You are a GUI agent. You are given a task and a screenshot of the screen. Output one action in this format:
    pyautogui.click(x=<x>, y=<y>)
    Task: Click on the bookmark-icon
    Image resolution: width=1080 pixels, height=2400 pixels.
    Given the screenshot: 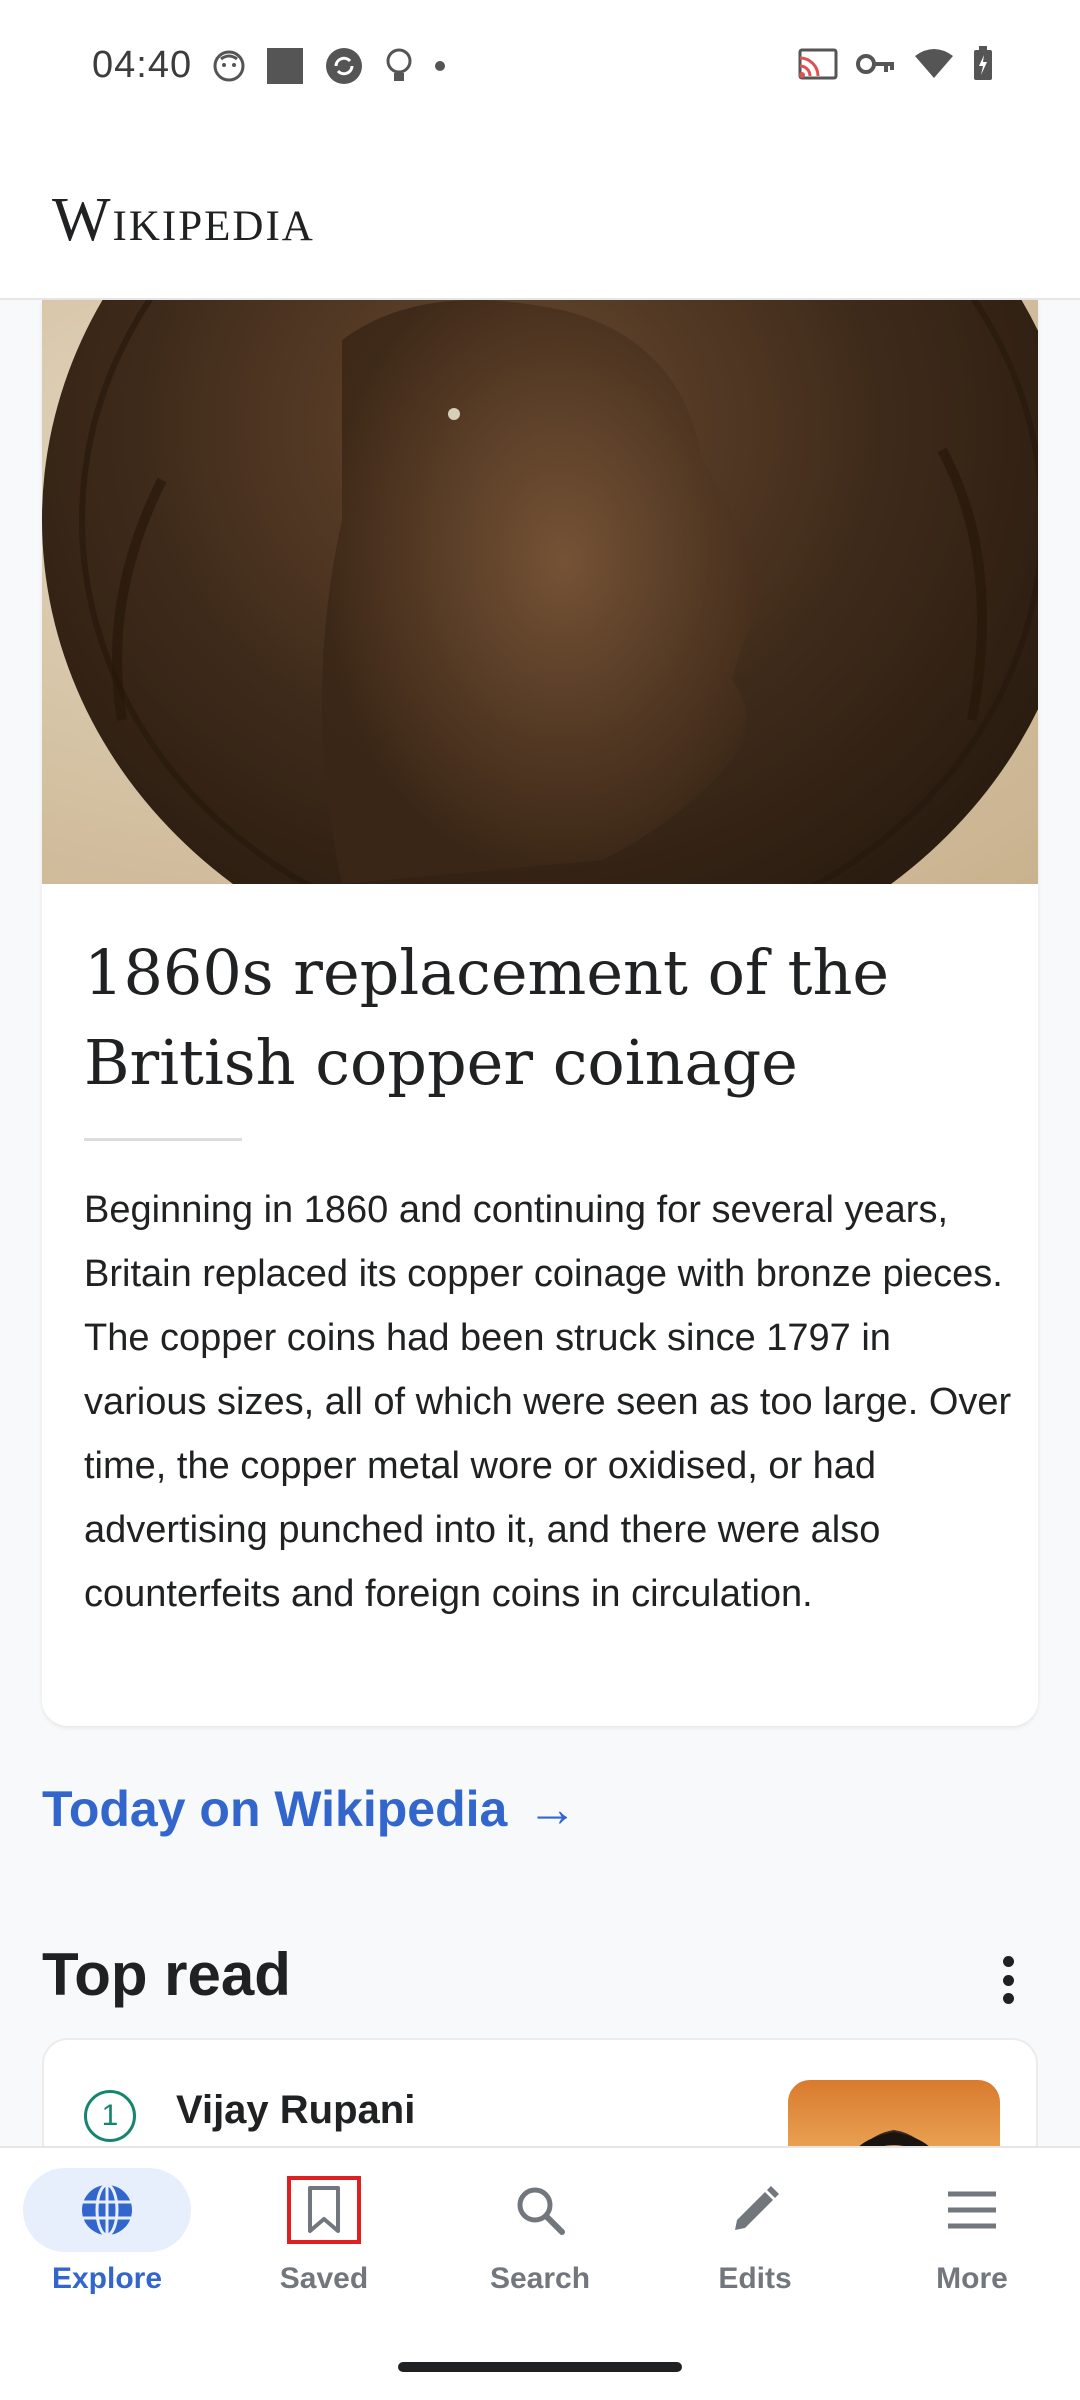 What is the action you would take?
    pyautogui.click(x=324, y=2209)
    